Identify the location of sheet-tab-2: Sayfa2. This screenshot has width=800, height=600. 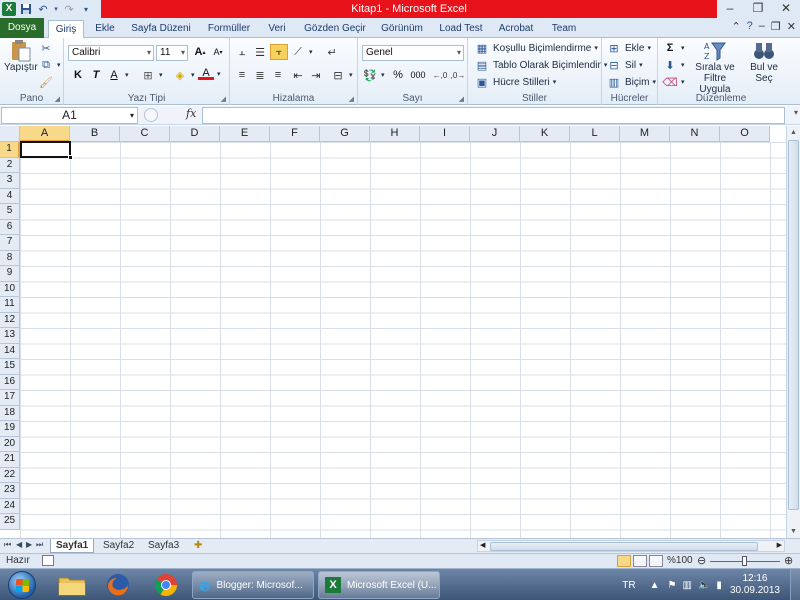
(118, 546).